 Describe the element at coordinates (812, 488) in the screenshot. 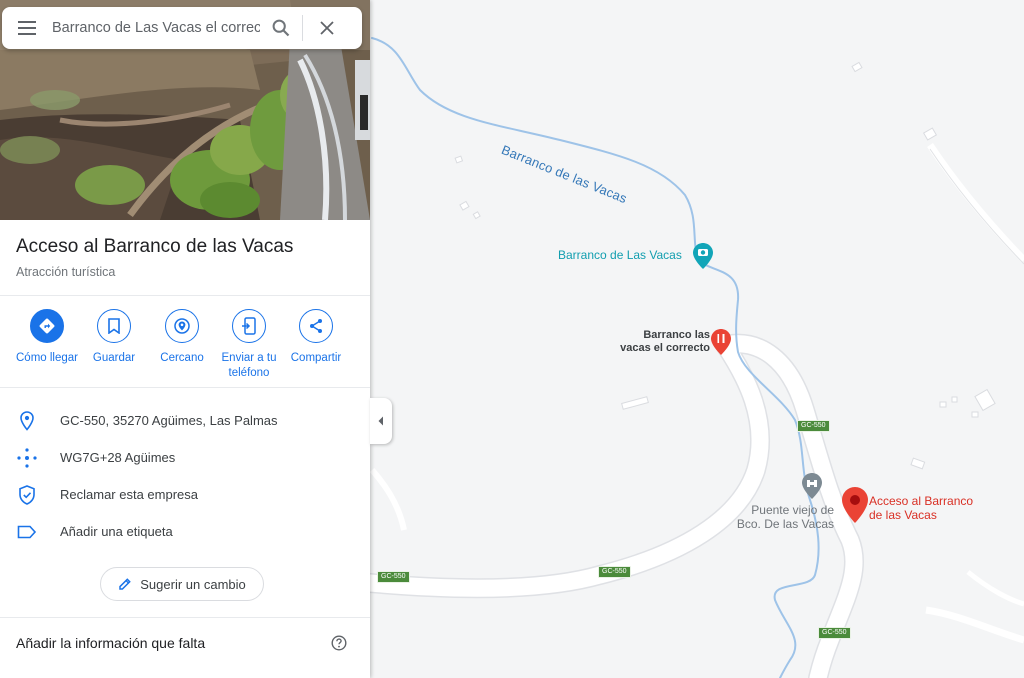

I see `bridge-pin-icon` at that location.